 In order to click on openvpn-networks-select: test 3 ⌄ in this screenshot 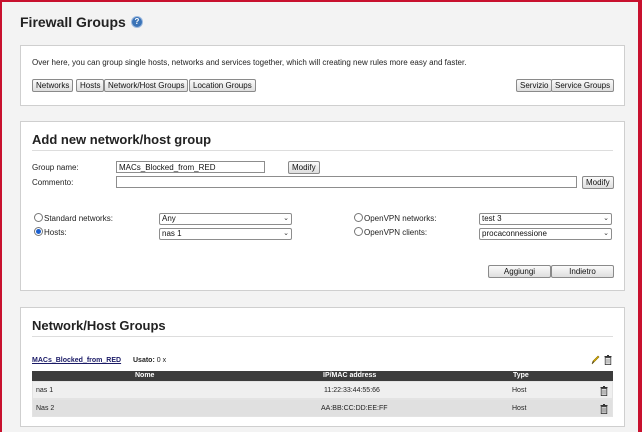, I will do `click(545, 219)`.